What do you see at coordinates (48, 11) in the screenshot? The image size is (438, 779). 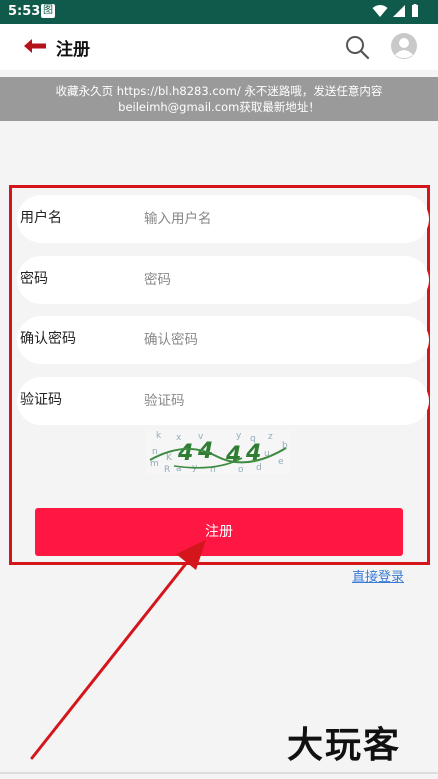 I see `app-notification-icon: 图` at bounding box center [48, 11].